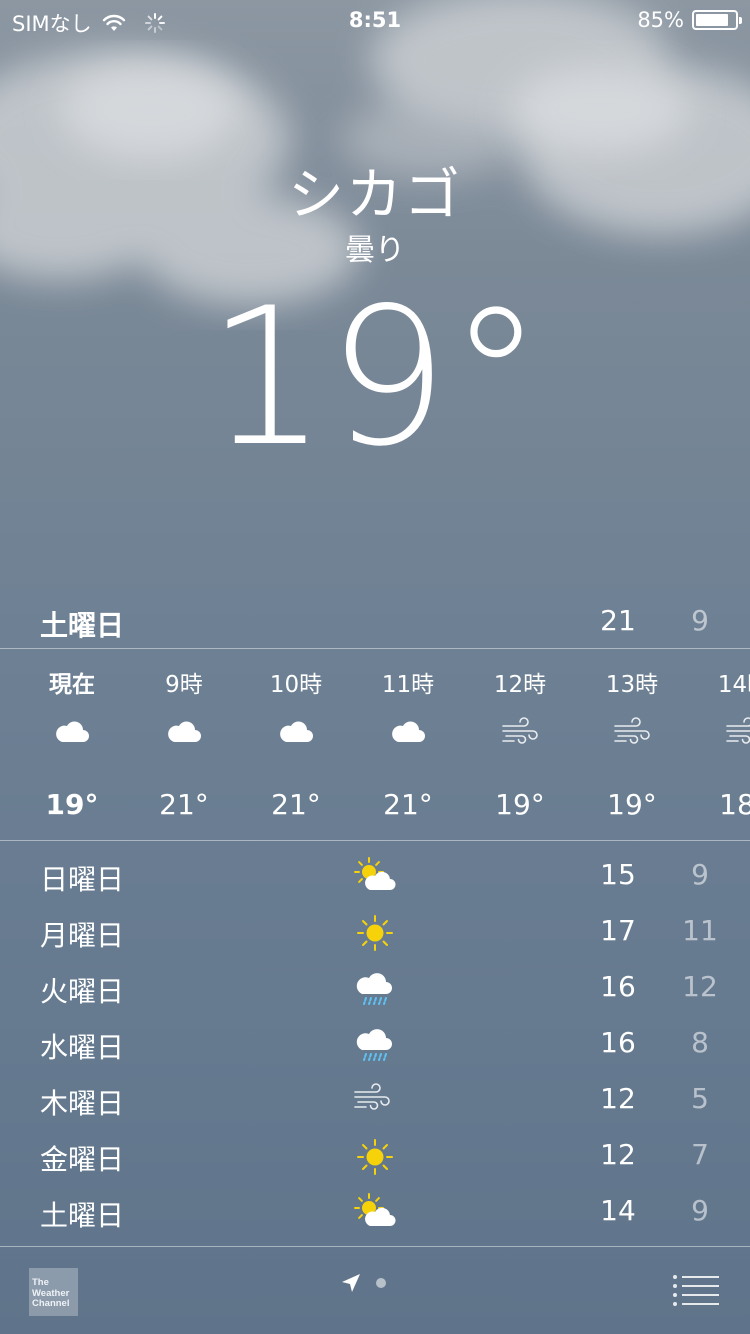 The image size is (750, 1334). What do you see at coordinates (82, 1103) in the screenshot?
I see `day-name: 木曜日` at bounding box center [82, 1103].